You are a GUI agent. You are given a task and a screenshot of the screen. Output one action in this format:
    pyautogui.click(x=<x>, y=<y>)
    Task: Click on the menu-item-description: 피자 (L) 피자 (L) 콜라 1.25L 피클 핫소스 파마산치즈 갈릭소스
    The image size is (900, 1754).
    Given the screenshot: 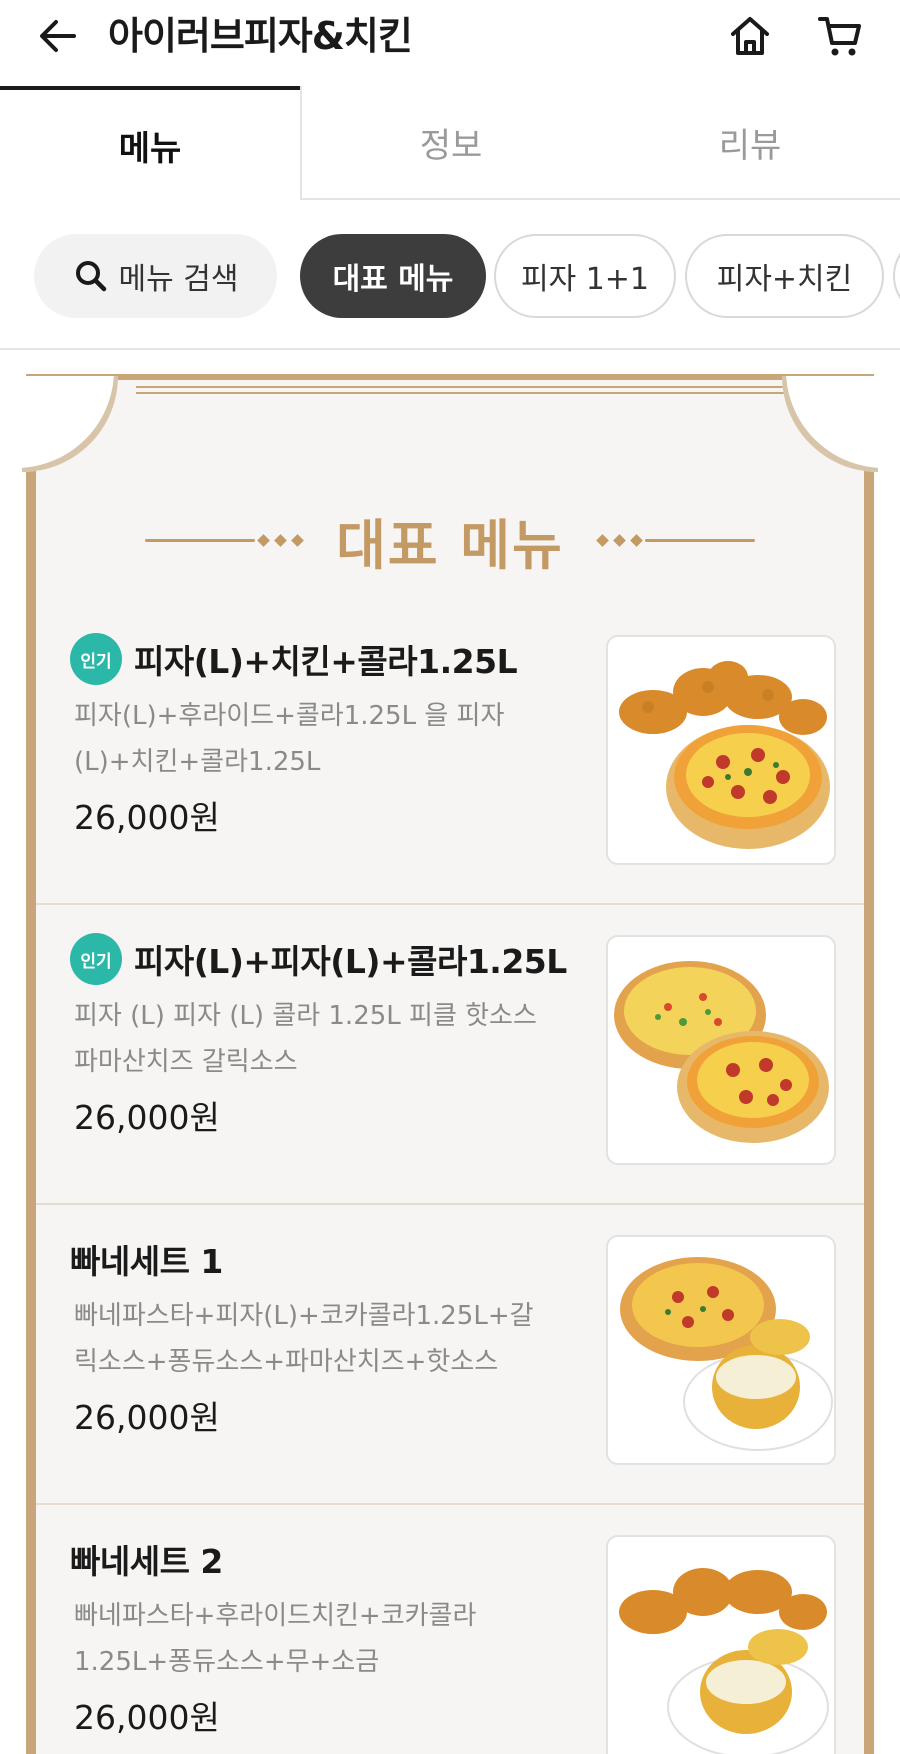 What is the action you would take?
    pyautogui.click(x=305, y=1039)
    